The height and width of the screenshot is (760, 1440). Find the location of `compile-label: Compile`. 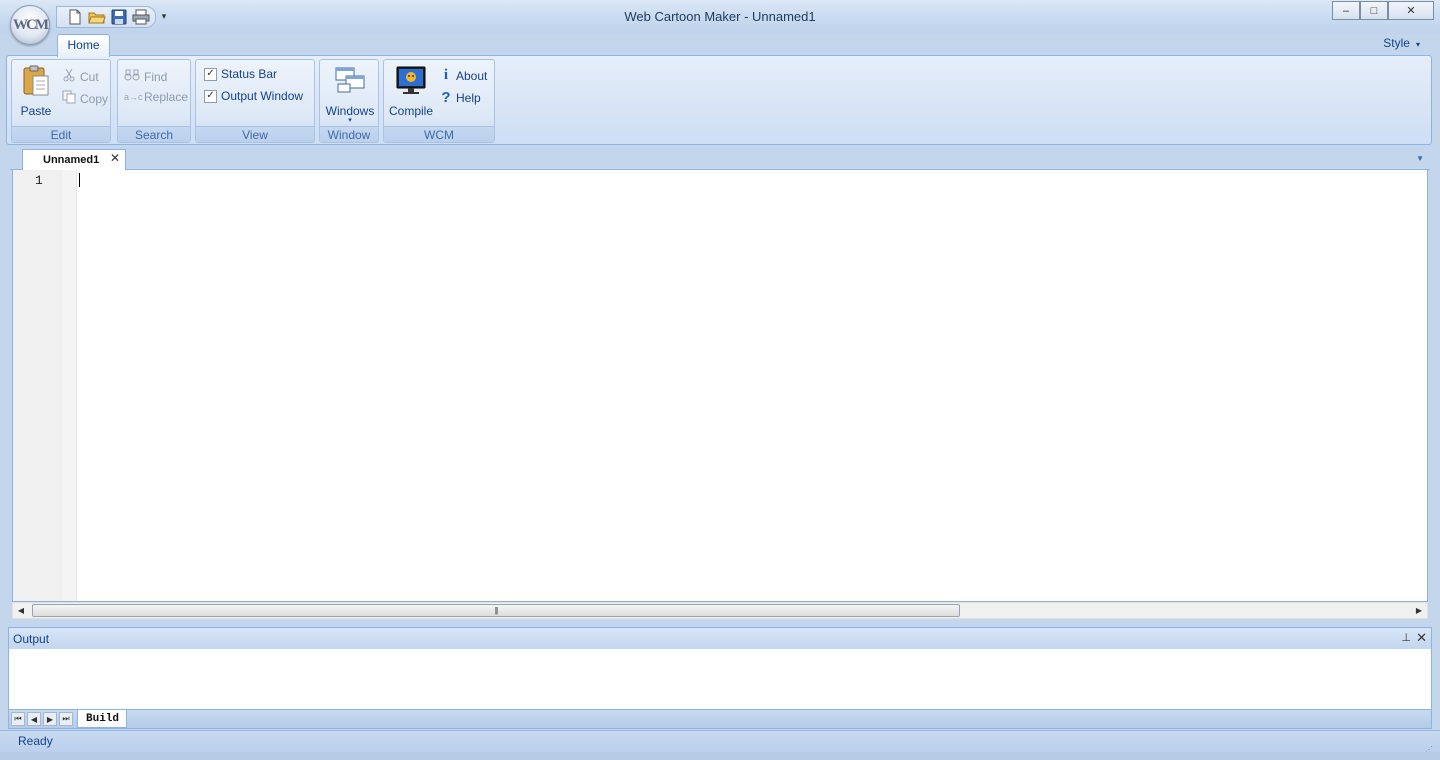

compile-label: Compile is located at coordinates (410, 111).